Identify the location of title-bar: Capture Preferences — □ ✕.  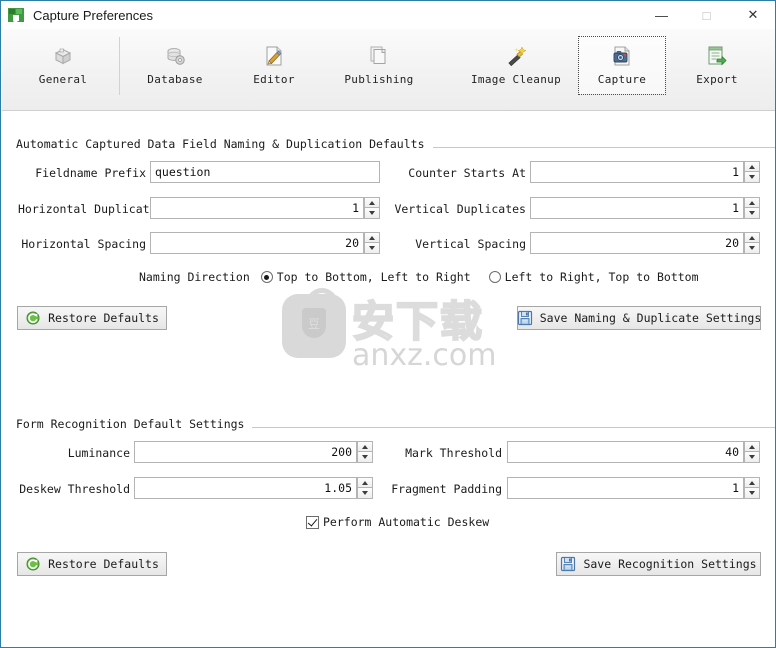
(388, 15).